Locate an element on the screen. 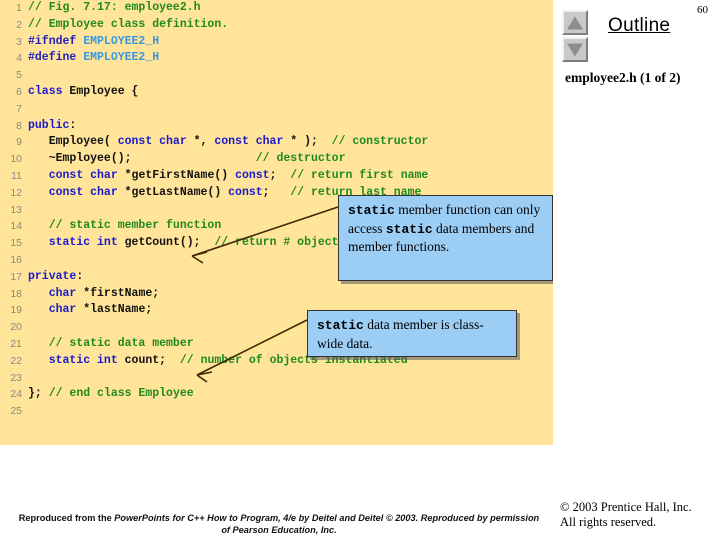  copyright-line-1: © 2003 Prentice Hall, Inc. is located at coordinates (626, 507).